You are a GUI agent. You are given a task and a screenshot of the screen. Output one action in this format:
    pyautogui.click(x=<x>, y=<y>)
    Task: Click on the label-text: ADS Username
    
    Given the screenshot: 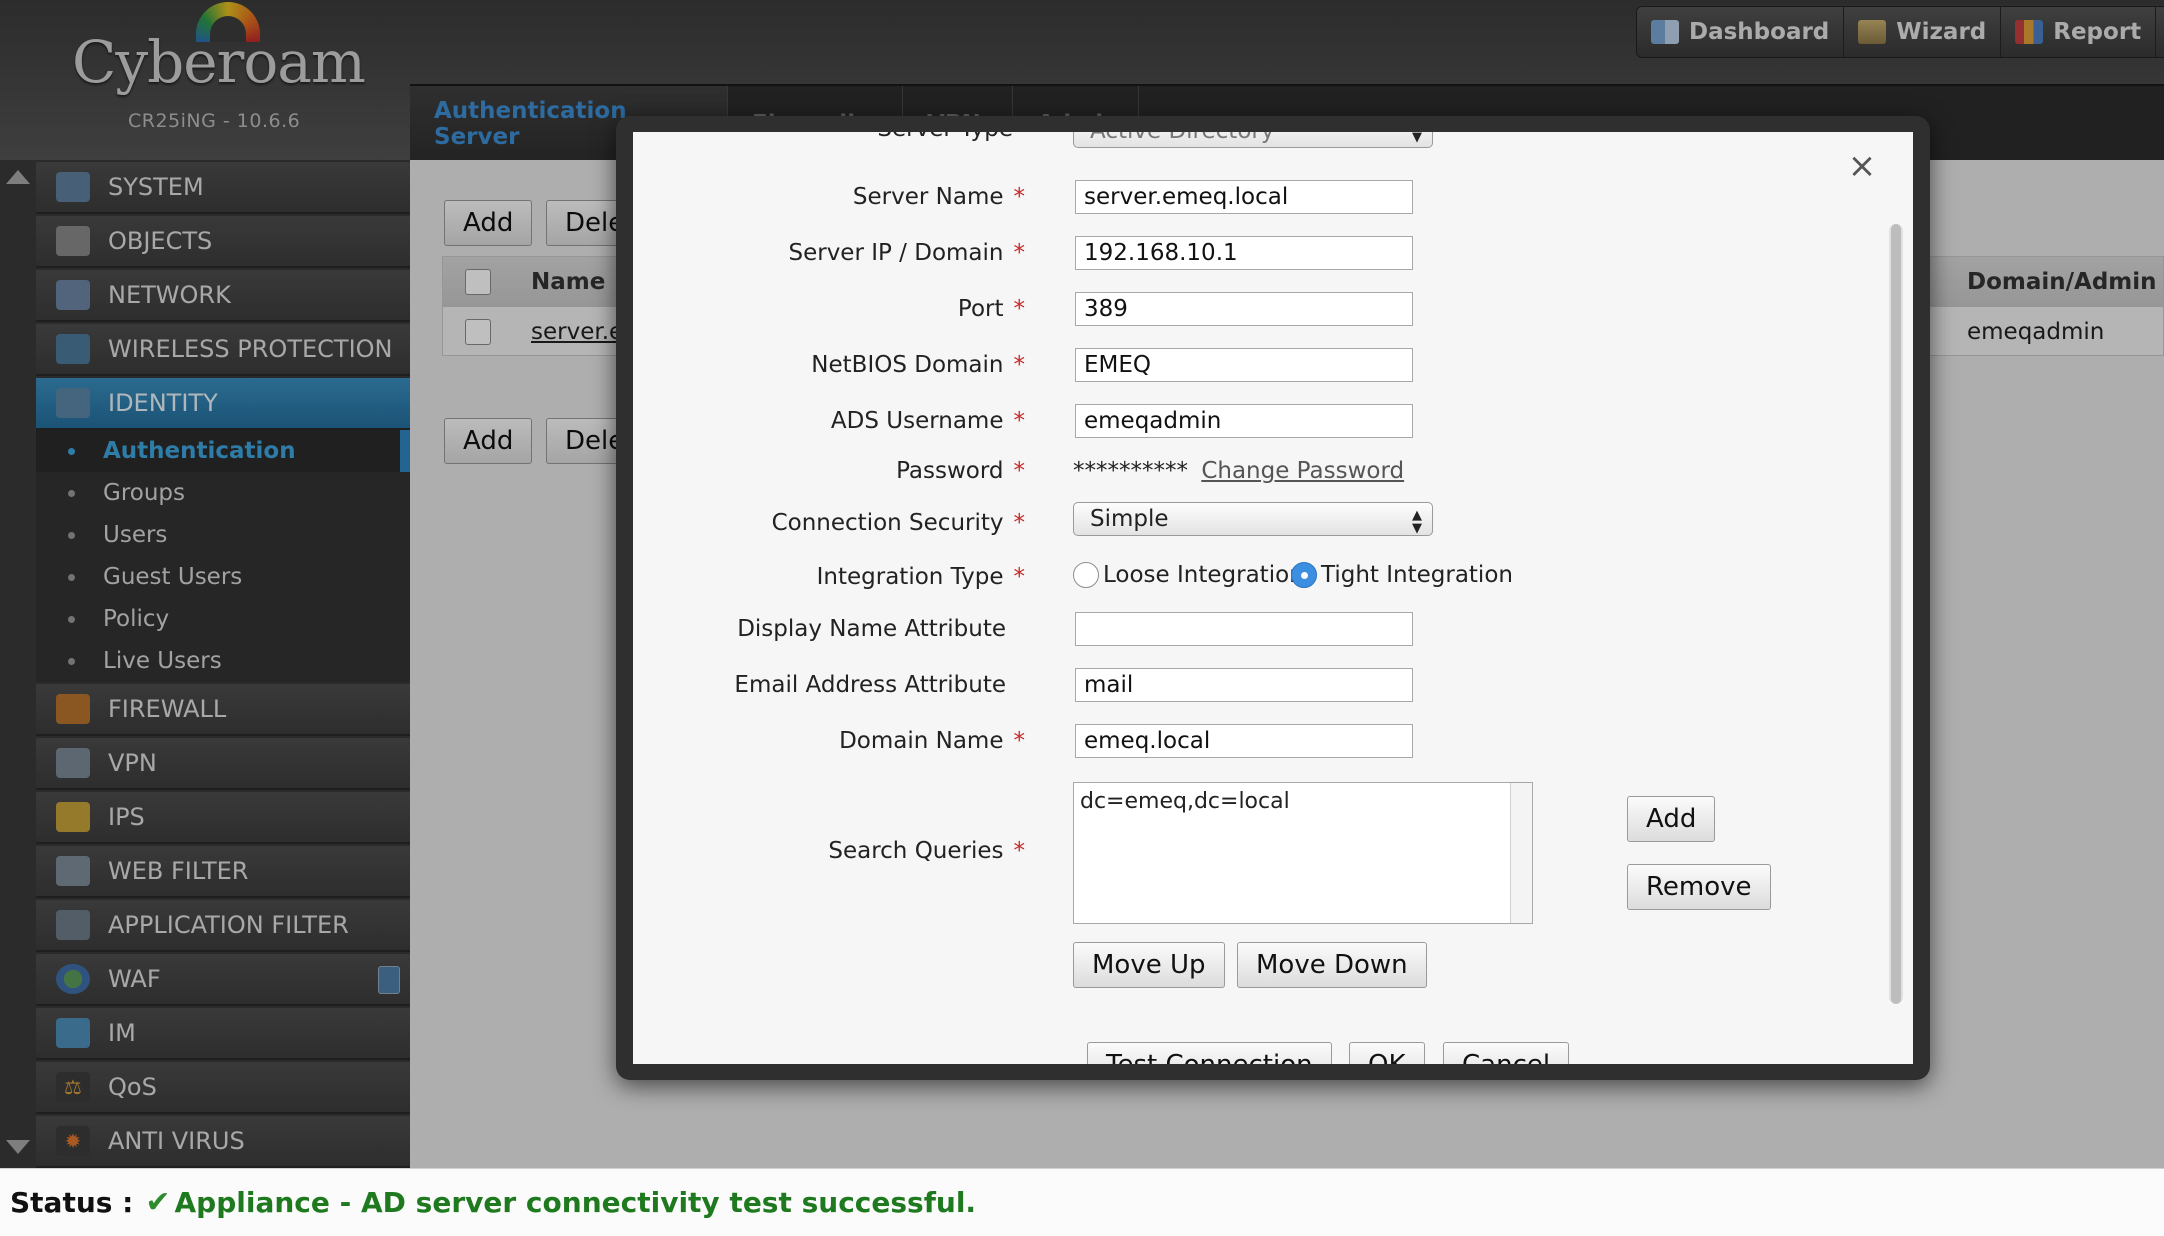 What is the action you would take?
    pyautogui.click(x=917, y=421)
    